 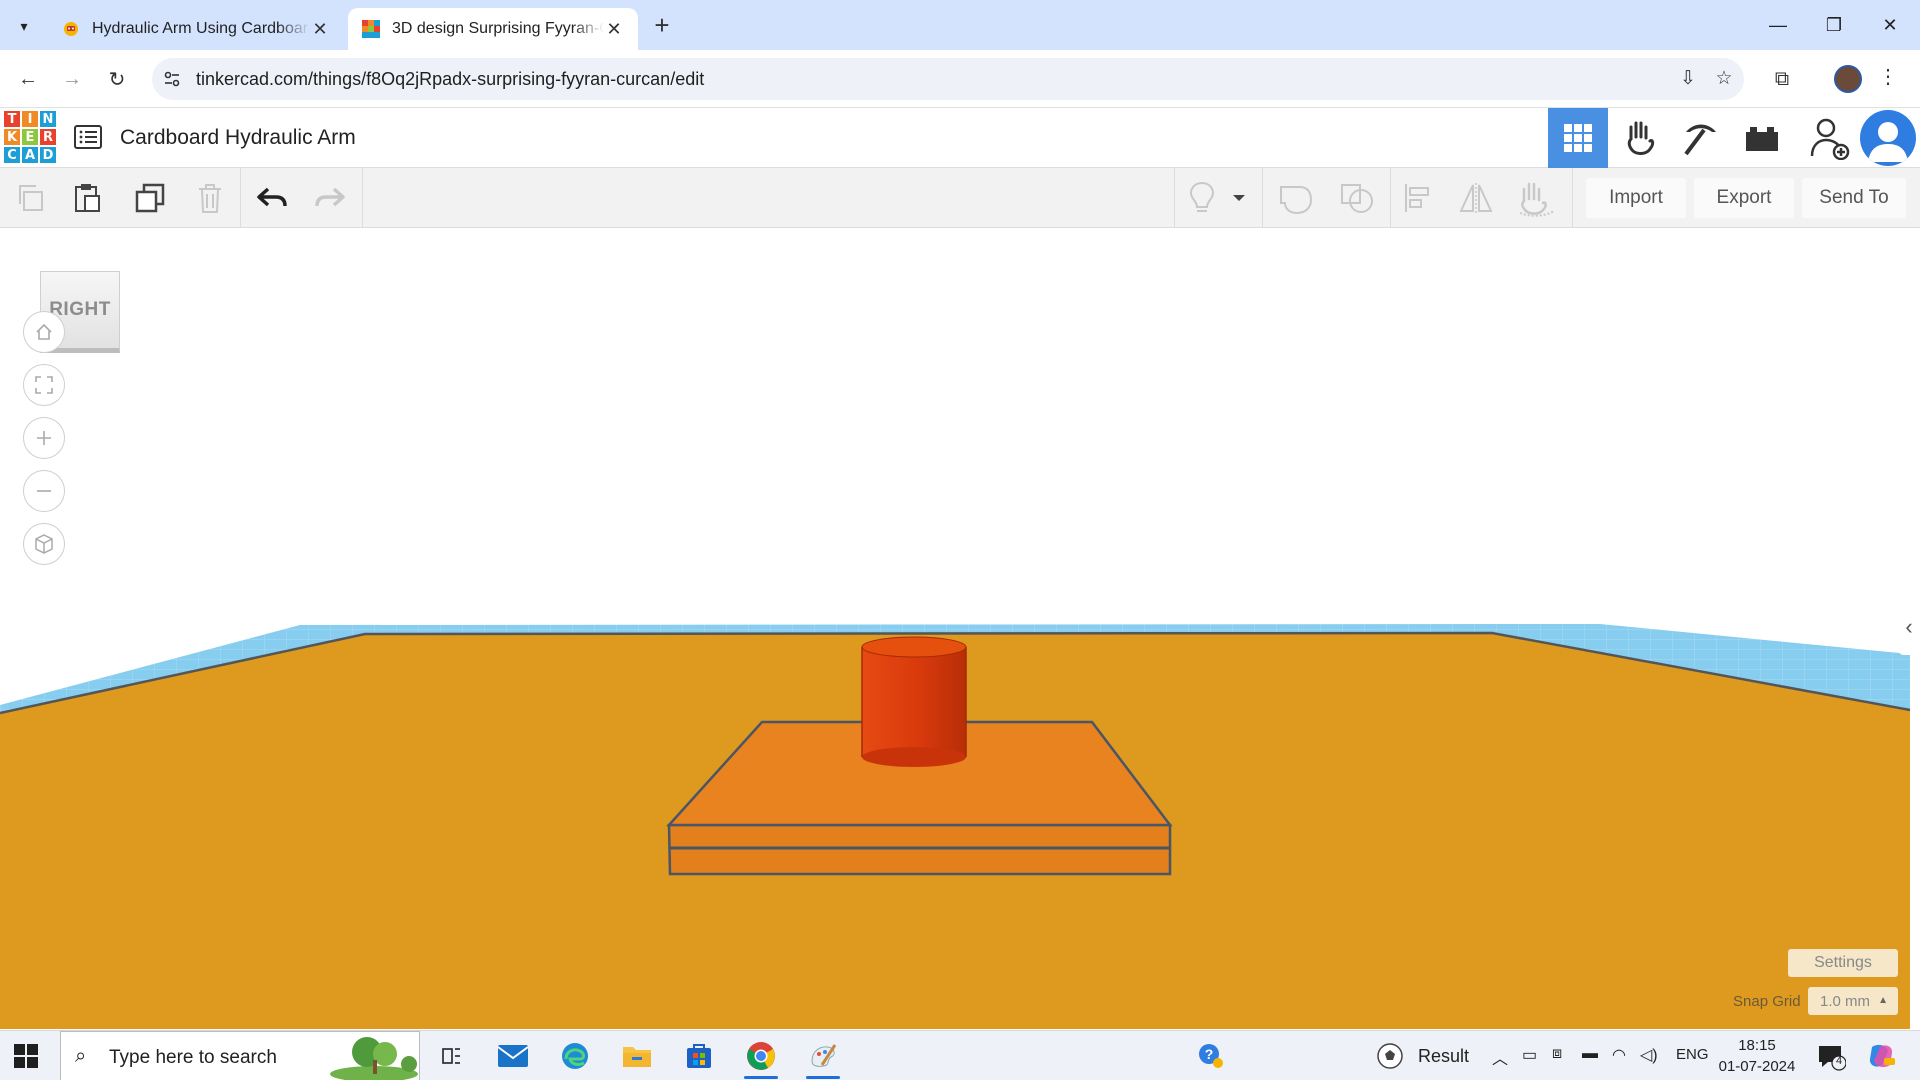 What do you see at coordinates (48, 155) in the screenshot?
I see `logo-letter-tile: D` at bounding box center [48, 155].